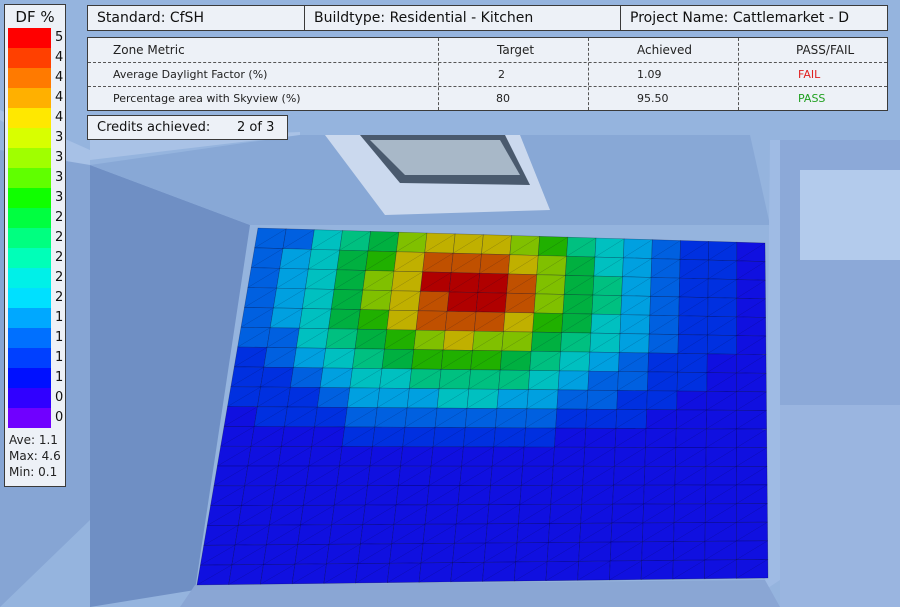 This screenshot has width=900, height=607. What do you see at coordinates (653, 98) in the screenshot?
I see `achieved-value: 95.50` at bounding box center [653, 98].